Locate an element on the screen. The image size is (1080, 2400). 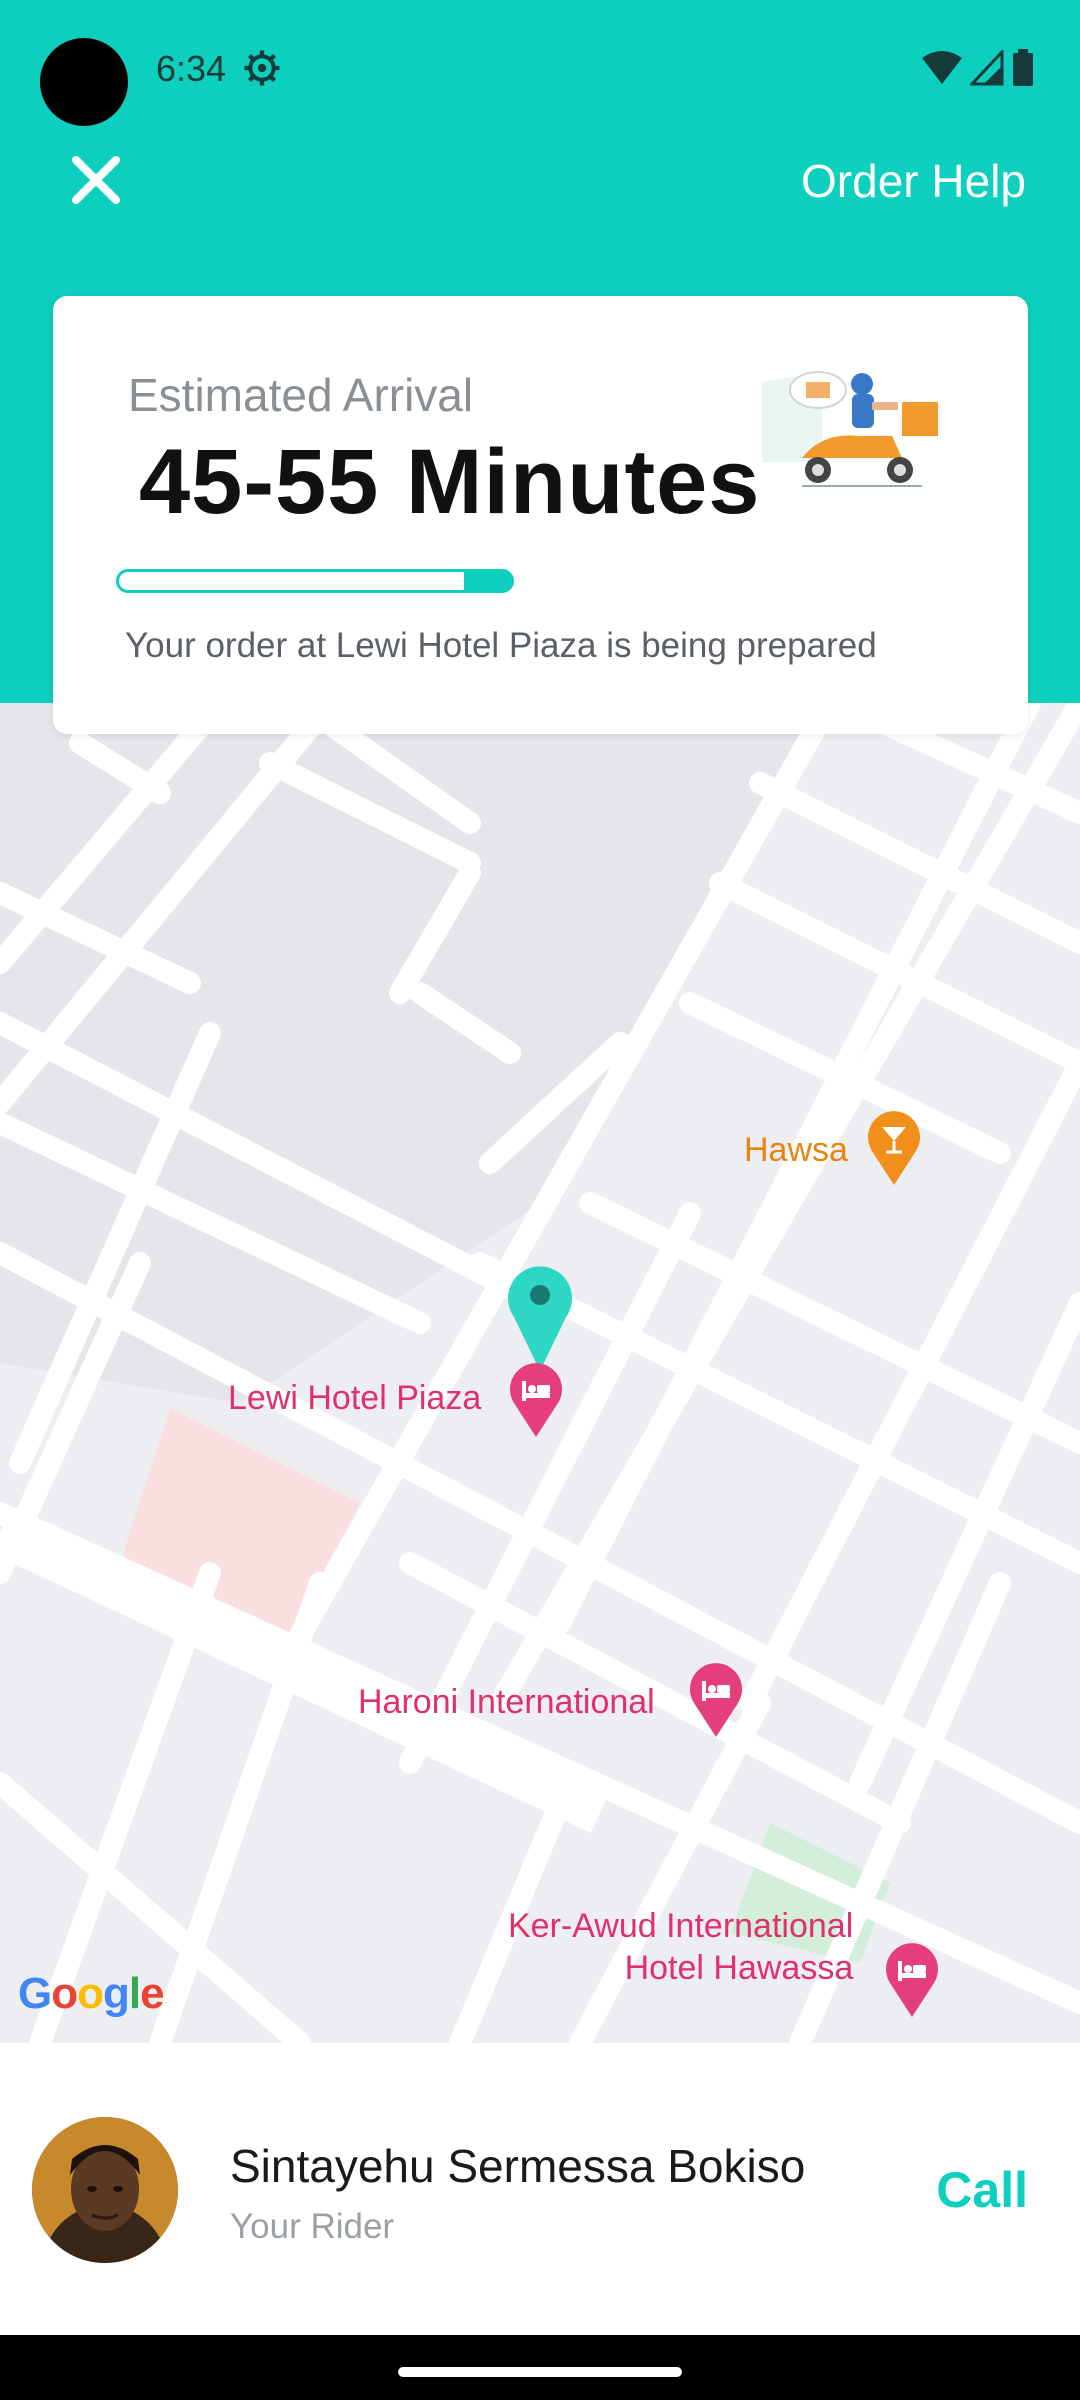
system-nav-bar is located at coordinates (540, 2367).